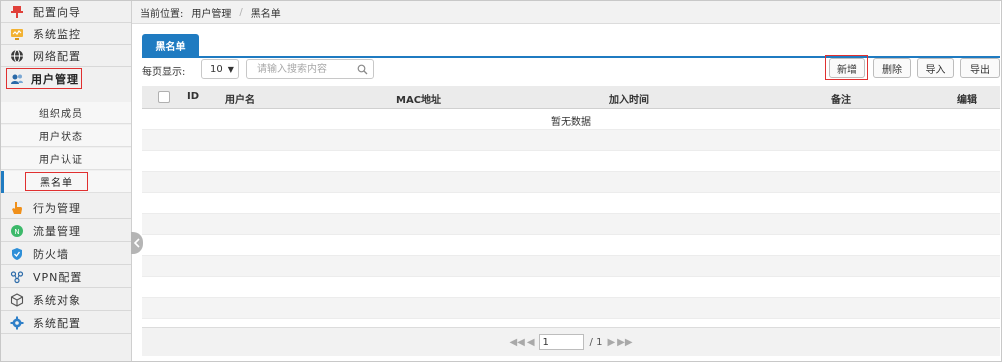 Image resolution: width=1002 pixels, height=362 pixels. I want to click on table-header: ID 用户名 MAC地址 加入时间 备注 编辑, so click(571, 97).